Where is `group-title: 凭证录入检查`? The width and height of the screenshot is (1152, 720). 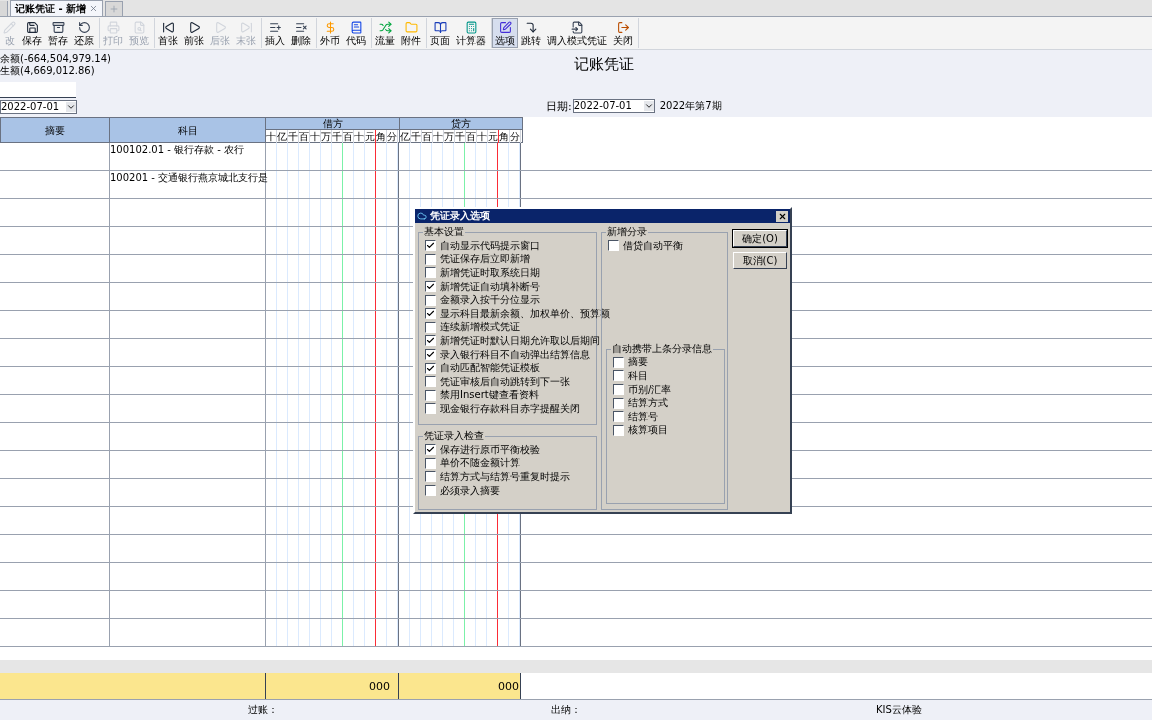 group-title: 凭证录入检查 is located at coordinates (454, 435).